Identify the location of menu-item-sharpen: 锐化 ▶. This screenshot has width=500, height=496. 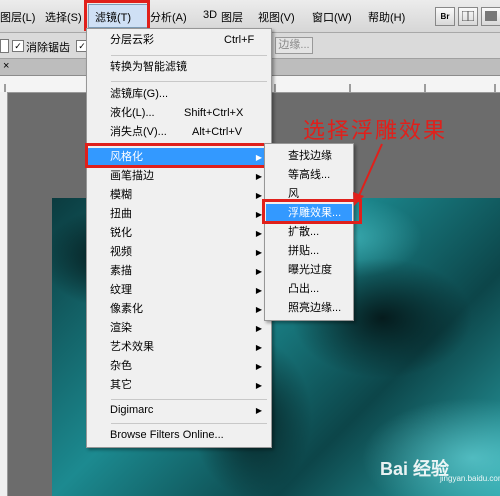
(179, 233).